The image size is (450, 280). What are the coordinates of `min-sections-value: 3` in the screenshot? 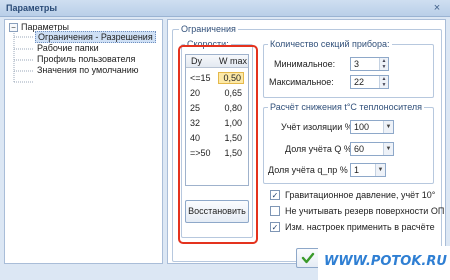 It's located at (357, 64).